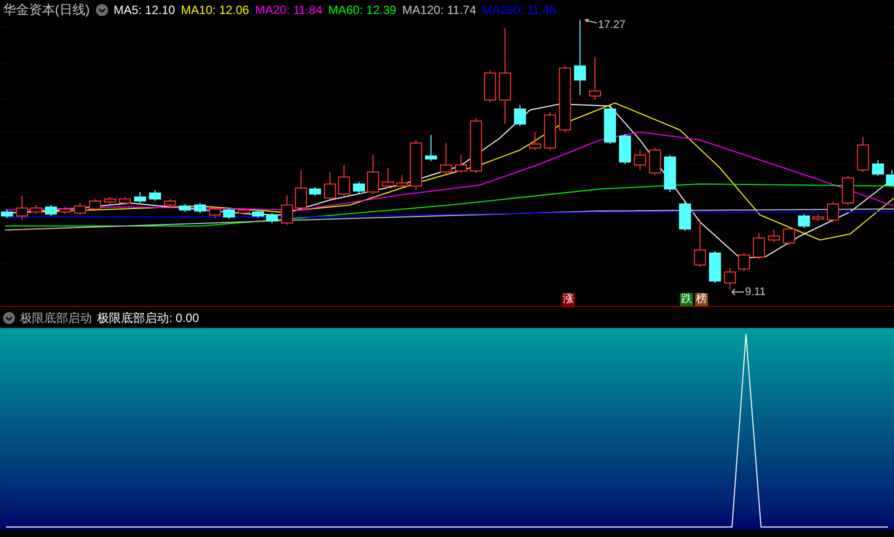  Describe the element at coordinates (755, 292) in the screenshot. I see `low-price-label: 9.11` at that location.